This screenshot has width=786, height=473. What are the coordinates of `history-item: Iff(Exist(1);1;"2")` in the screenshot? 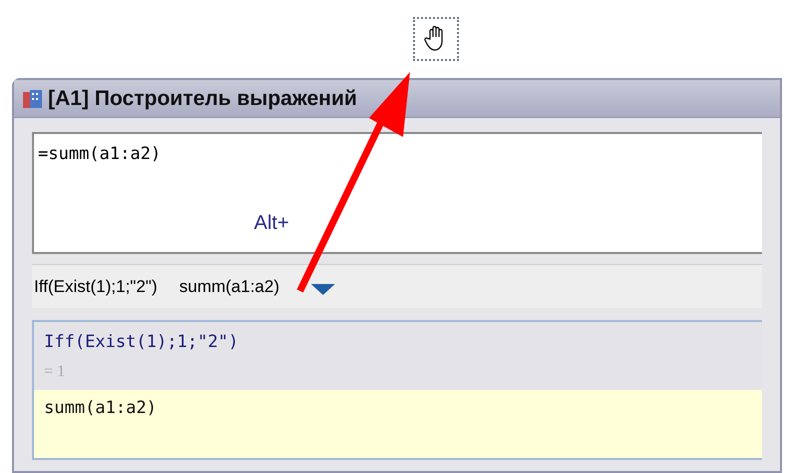 It's located at (96, 287).